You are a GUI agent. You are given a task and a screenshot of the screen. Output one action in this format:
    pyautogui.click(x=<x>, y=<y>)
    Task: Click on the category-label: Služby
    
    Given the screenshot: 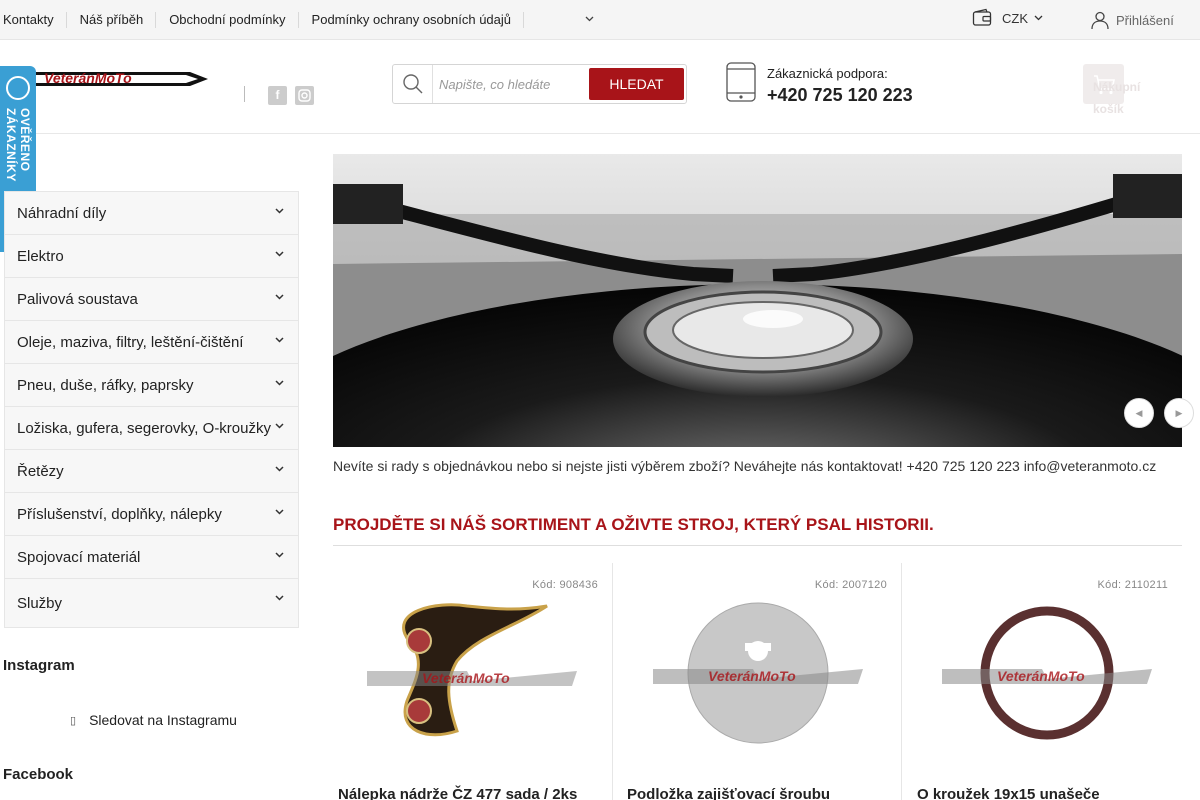 What is the action you would take?
    pyautogui.click(x=40, y=603)
    